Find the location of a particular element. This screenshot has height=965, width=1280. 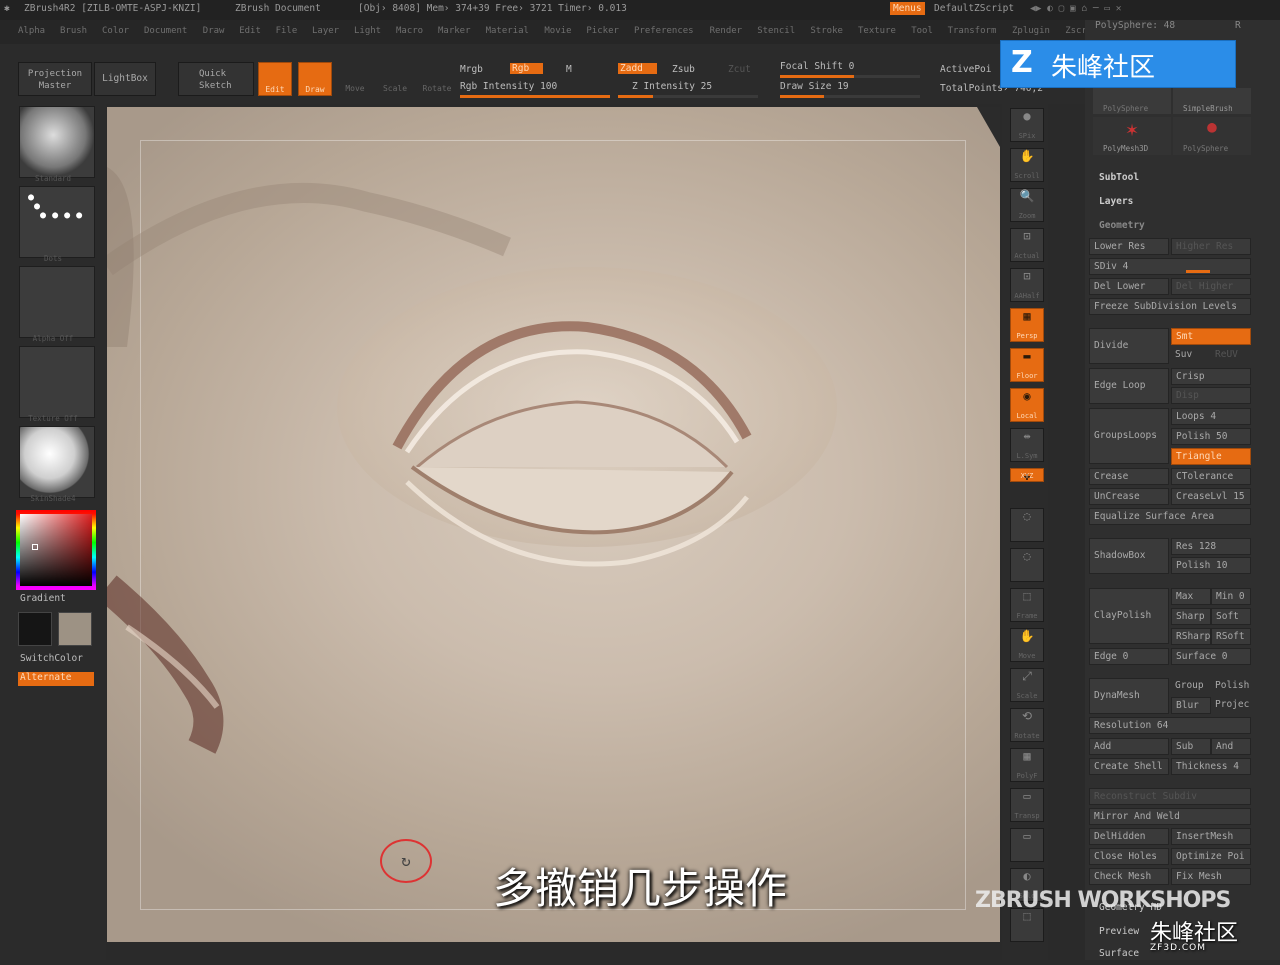

blur-slider: Blur is located at coordinates (1191, 705).